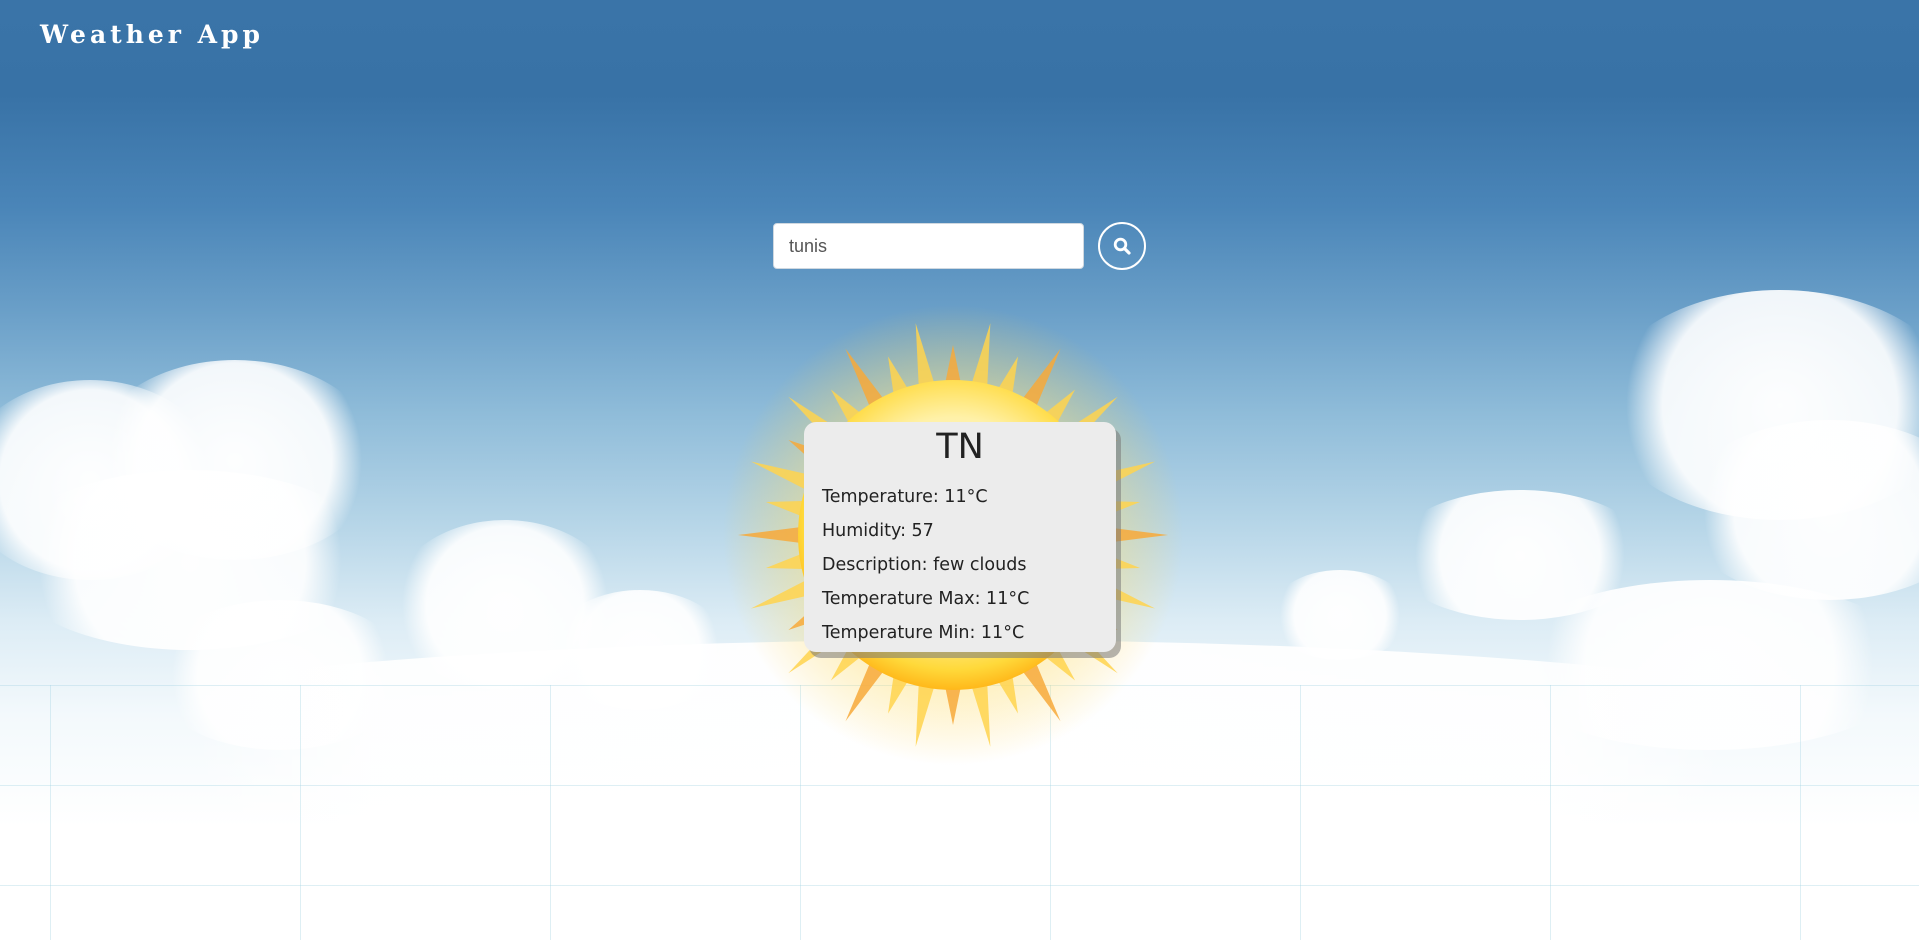 This screenshot has width=1919, height=940. I want to click on country-code: TN, so click(960, 447).